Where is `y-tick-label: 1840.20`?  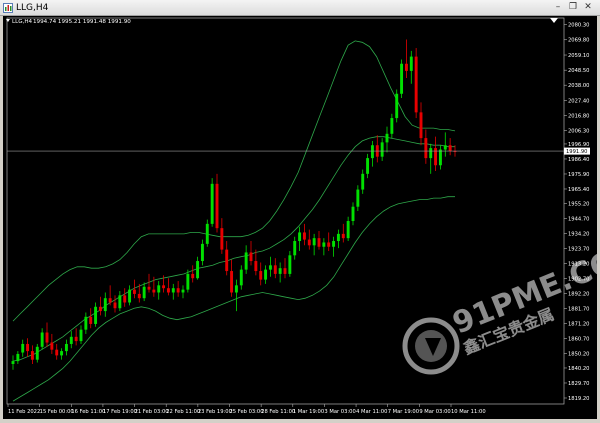 y-tick-label: 1840.20 is located at coordinates (578, 369).